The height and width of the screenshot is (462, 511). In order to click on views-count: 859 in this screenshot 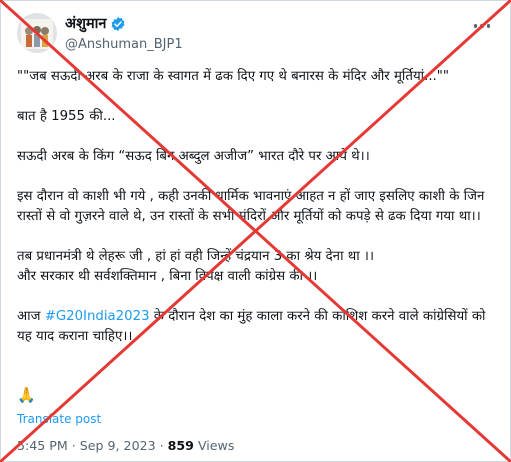, I will do `click(180, 445)`.